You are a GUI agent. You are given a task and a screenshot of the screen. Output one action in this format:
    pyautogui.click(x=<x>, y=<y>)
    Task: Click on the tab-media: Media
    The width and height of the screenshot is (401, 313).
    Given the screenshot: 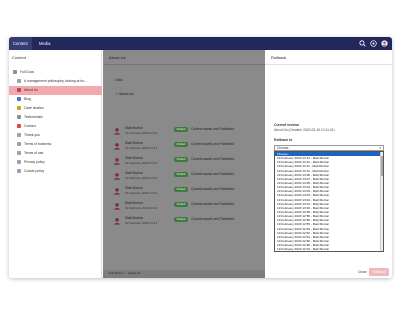 What is the action you would take?
    pyautogui.click(x=44, y=43)
    